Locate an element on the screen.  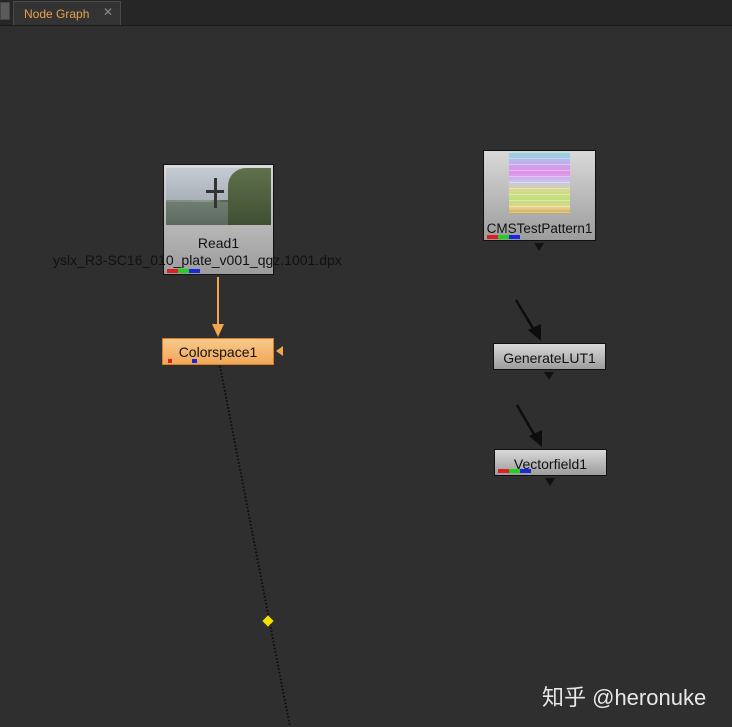
node-generatelut1: GenerateLUT1 is located at coordinates (549, 356).